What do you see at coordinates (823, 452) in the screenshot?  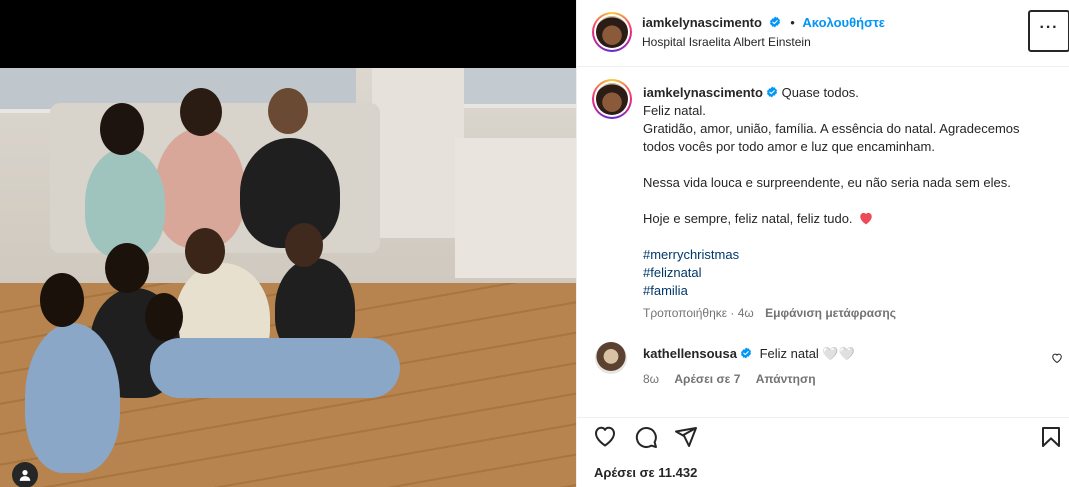 I see `post-actions: Αρέσει σε 11.432` at bounding box center [823, 452].